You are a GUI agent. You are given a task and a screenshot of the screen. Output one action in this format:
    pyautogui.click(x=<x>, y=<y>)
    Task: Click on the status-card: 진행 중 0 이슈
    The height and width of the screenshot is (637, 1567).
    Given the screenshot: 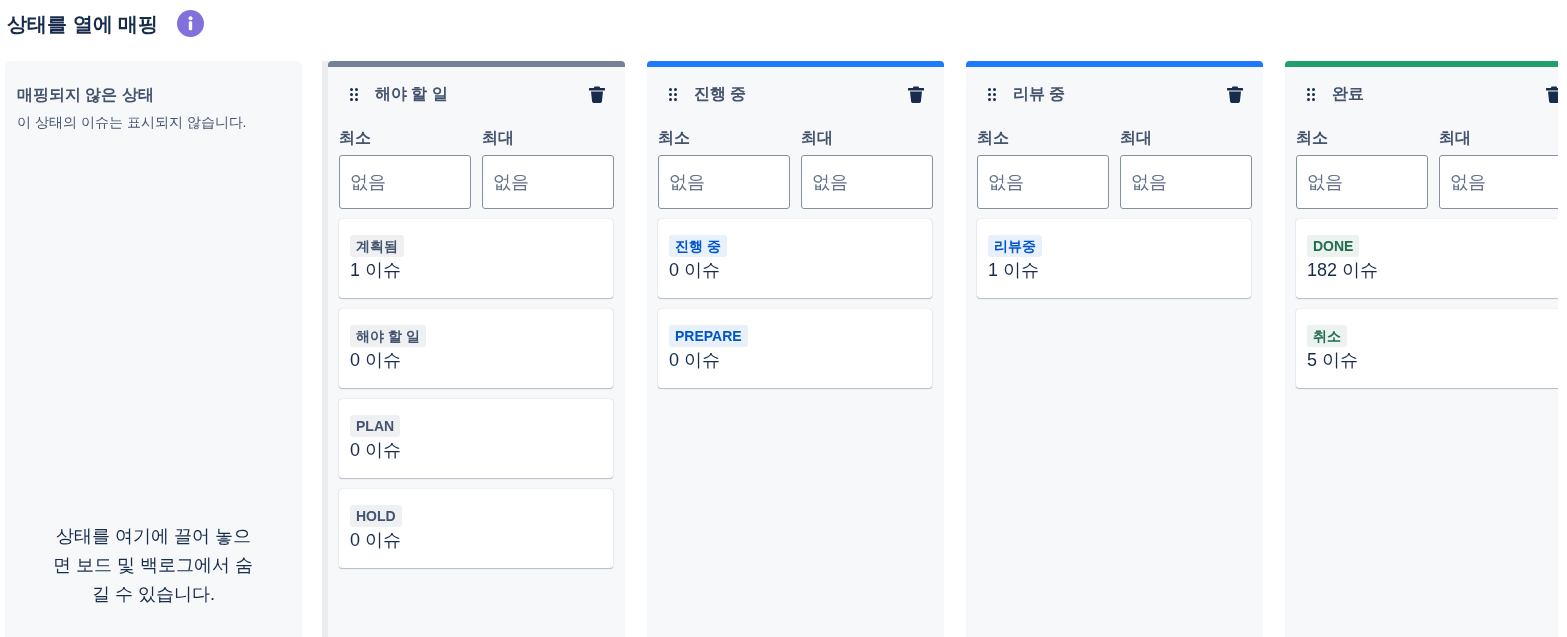 What is the action you would take?
    pyautogui.click(x=795, y=258)
    